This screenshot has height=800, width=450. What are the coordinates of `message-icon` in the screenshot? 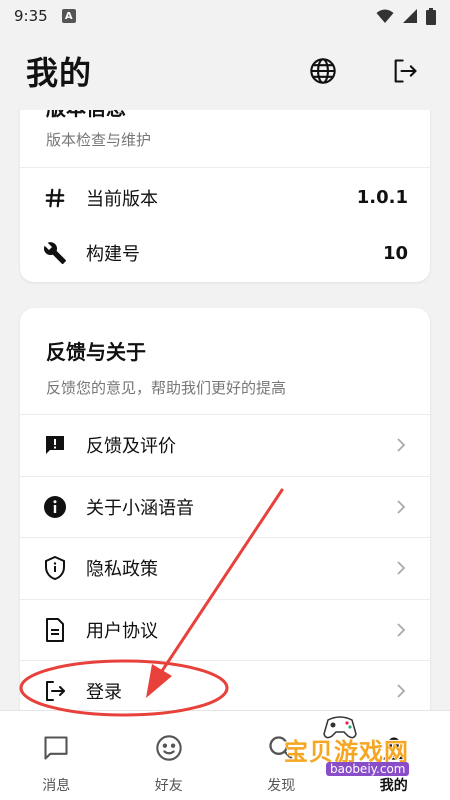 It's located at (56, 748).